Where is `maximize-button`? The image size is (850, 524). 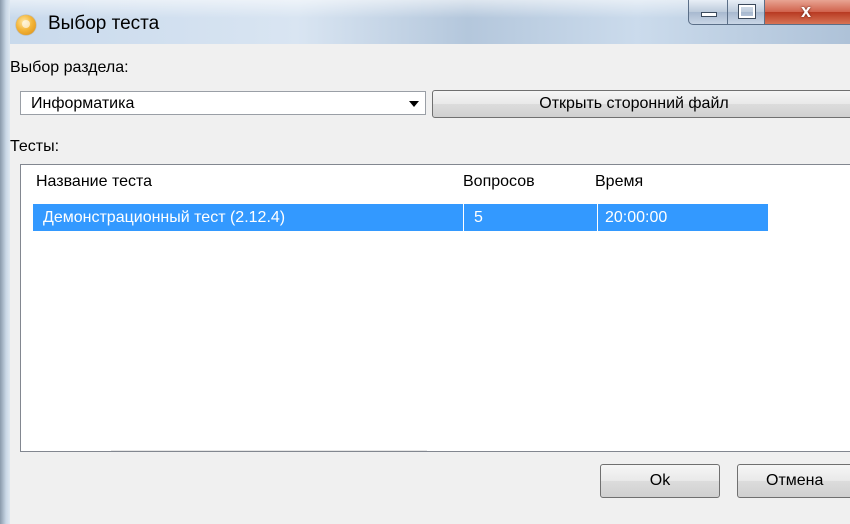 maximize-button is located at coordinates (746, 12).